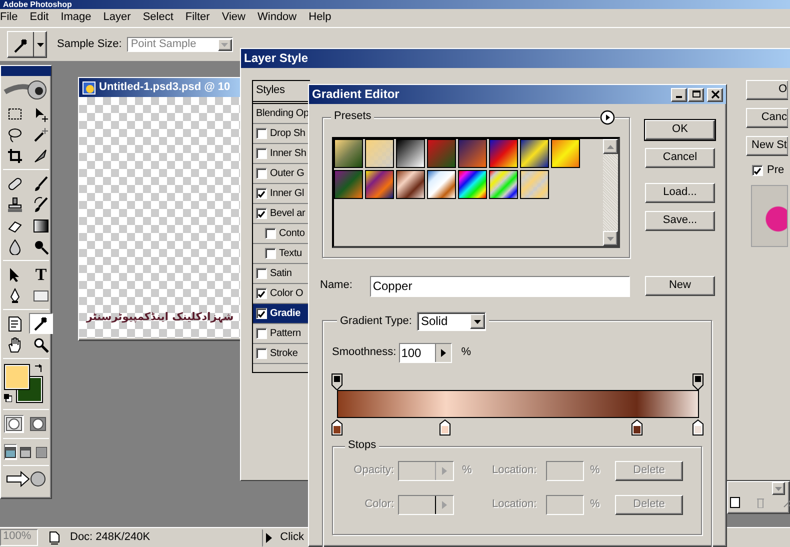 The height and width of the screenshot is (547, 790). I want to click on app-title: Adobe Photoshop, so click(37, 4).